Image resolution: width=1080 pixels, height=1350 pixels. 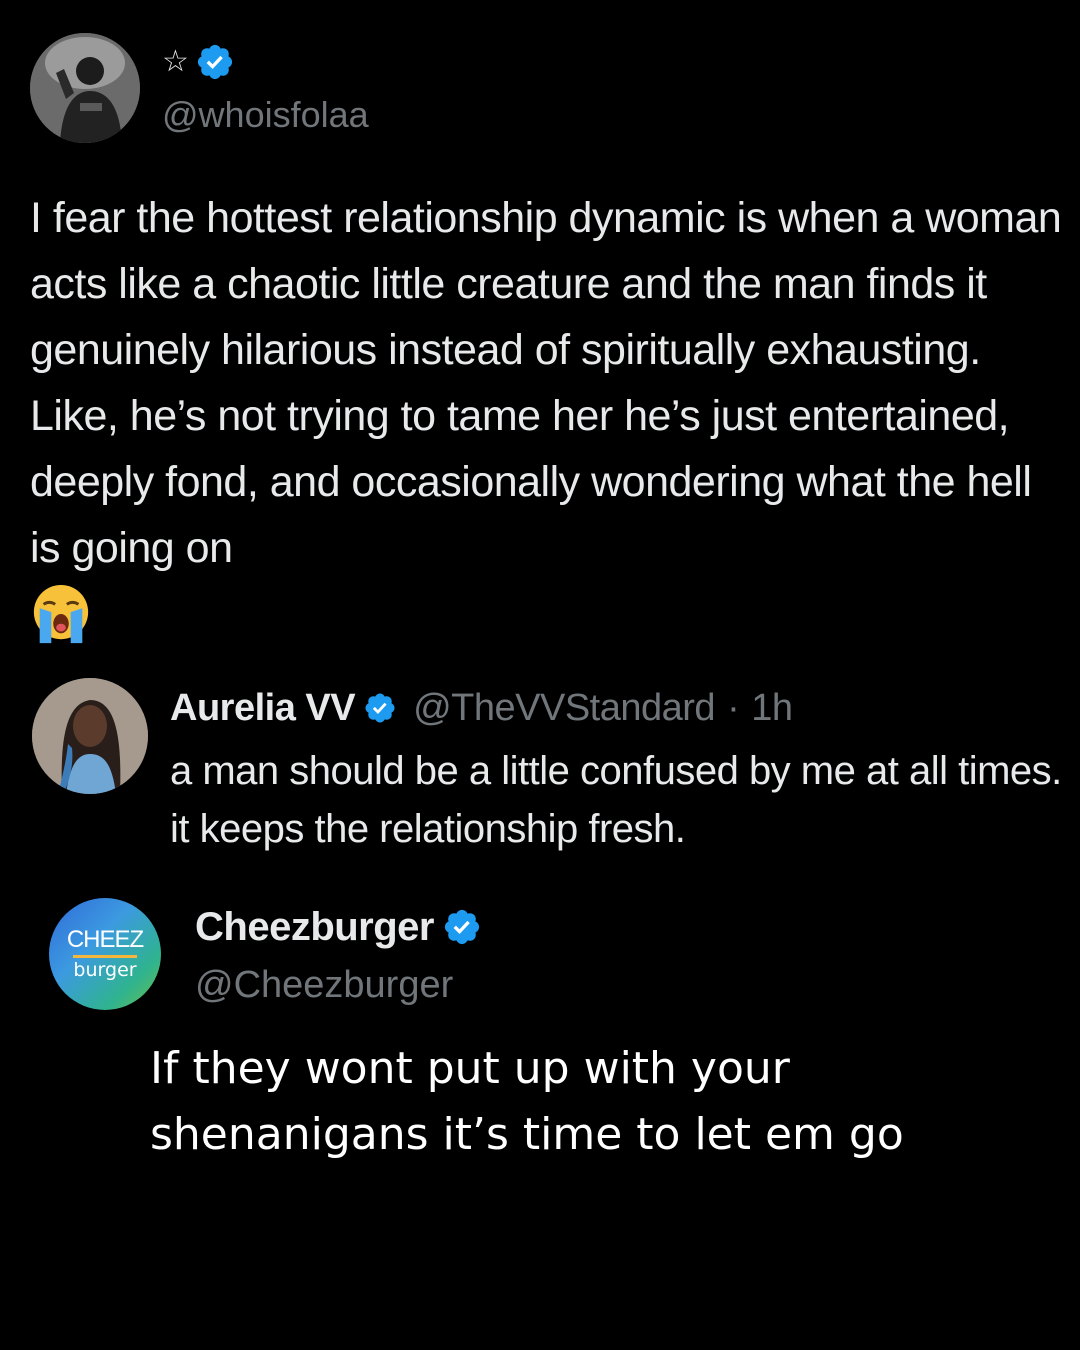 I want to click on tweet3-name-row: Cheezburger, so click(x=338, y=927).